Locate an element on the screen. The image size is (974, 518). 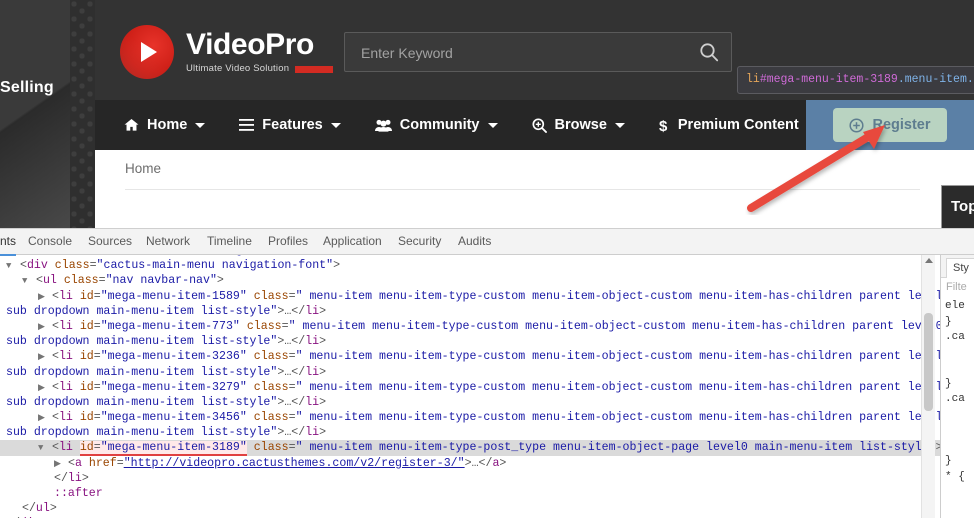
inspector-node-tooltip: li#mega-menu-item-3189.menu-item.menu- is located at coordinates (855, 80).